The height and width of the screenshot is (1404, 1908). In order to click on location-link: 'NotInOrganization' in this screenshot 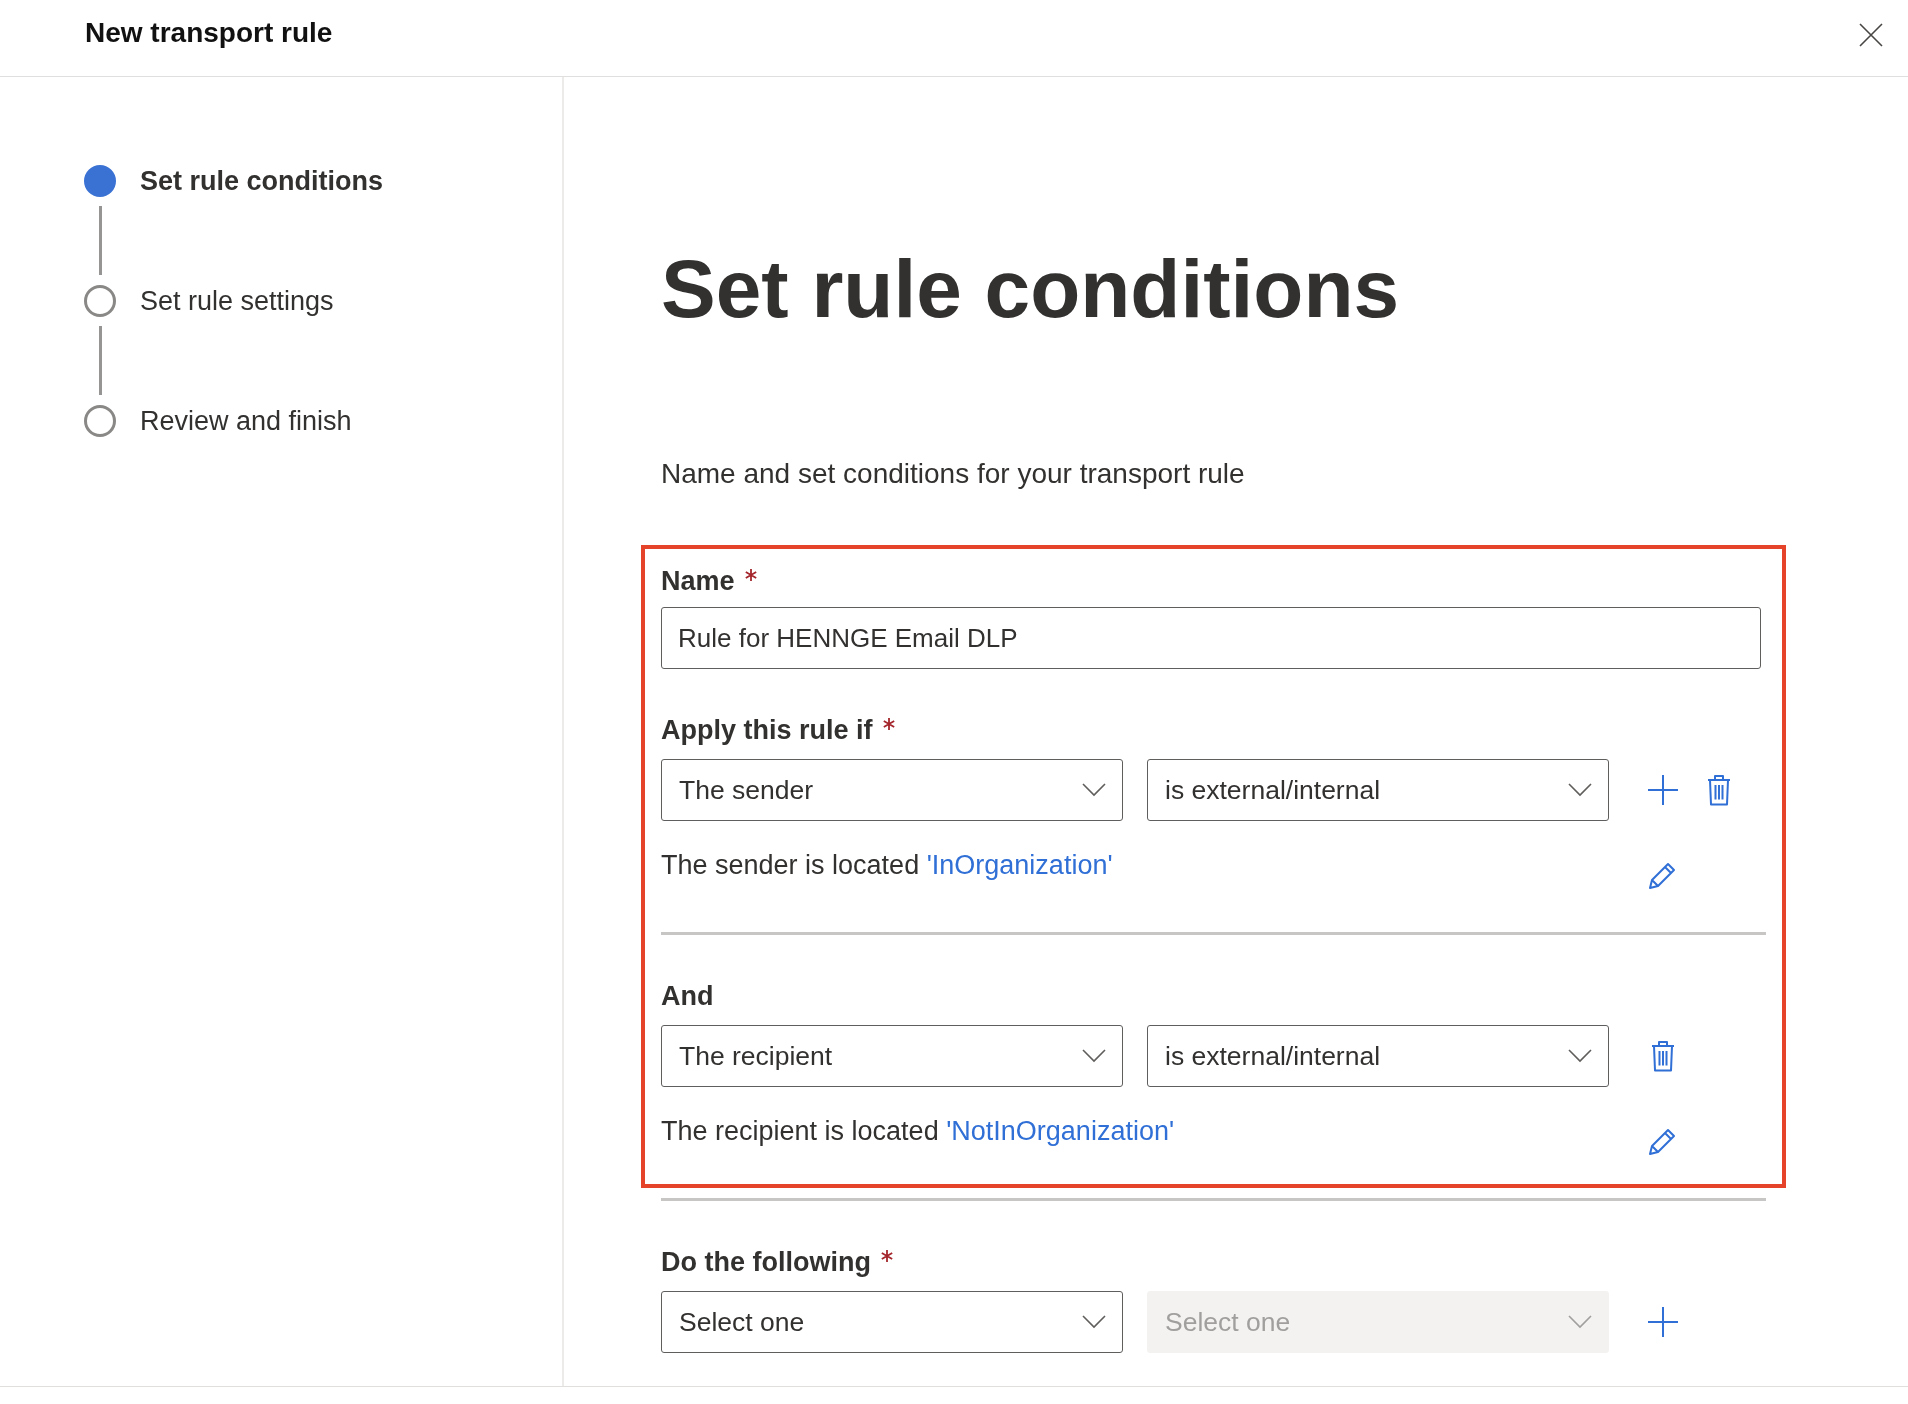, I will do `click(1060, 1131)`.